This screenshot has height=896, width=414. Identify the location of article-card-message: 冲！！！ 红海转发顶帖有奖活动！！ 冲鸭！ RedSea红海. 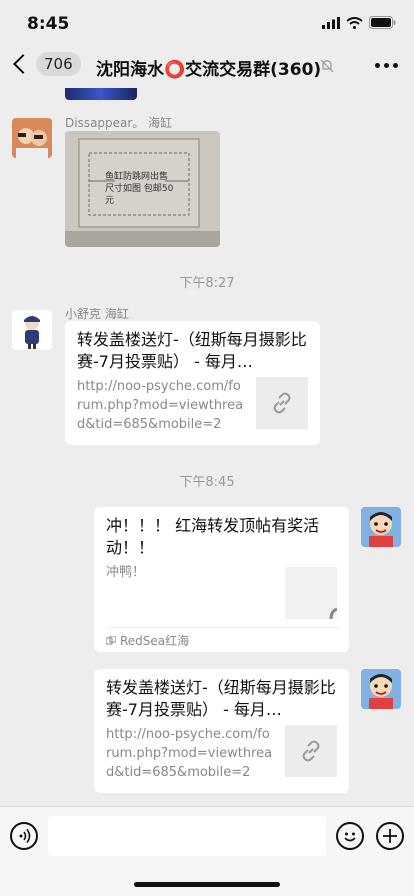
(221, 579).